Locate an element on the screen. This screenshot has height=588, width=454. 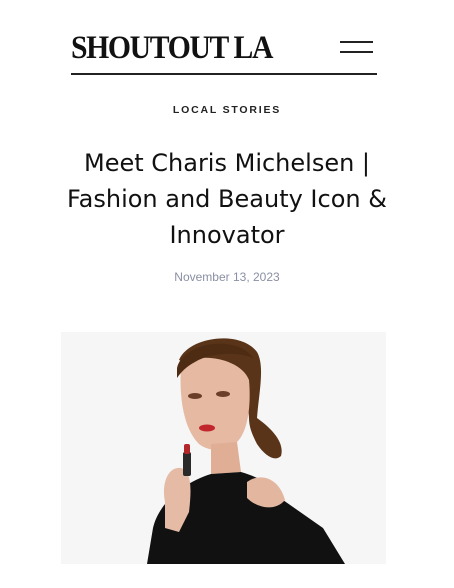
site-header: SHOUTOUT LA is located at coordinates (224, 52).